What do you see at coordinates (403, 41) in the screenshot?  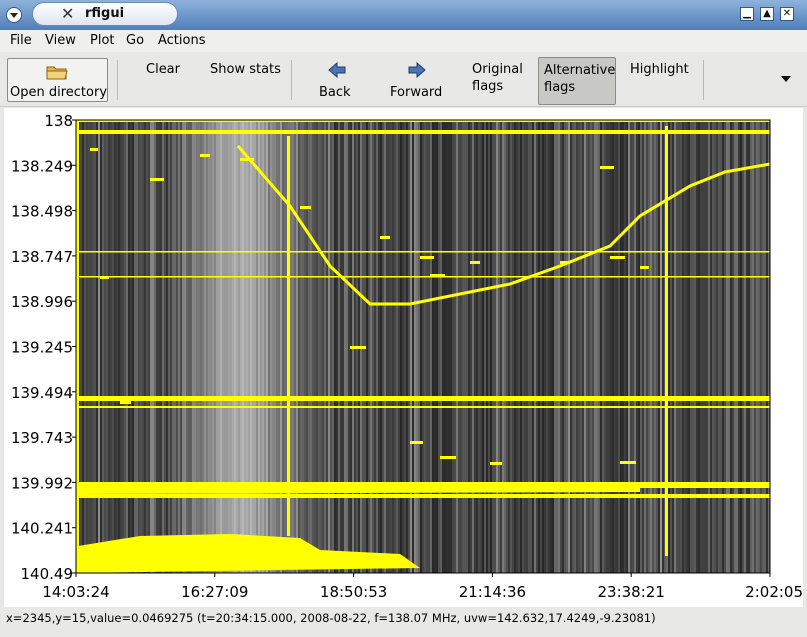 I see `menu-bar: File View Plot Go Actions` at bounding box center [403, 41].